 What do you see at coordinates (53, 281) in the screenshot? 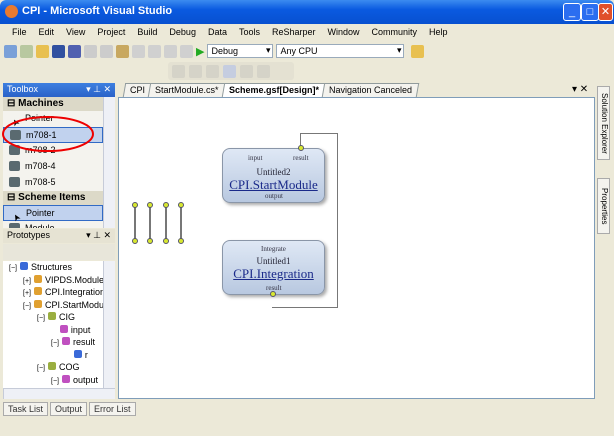
I see `tree-node: [+] VIPDS.Module` at bounding box center [53, 281].